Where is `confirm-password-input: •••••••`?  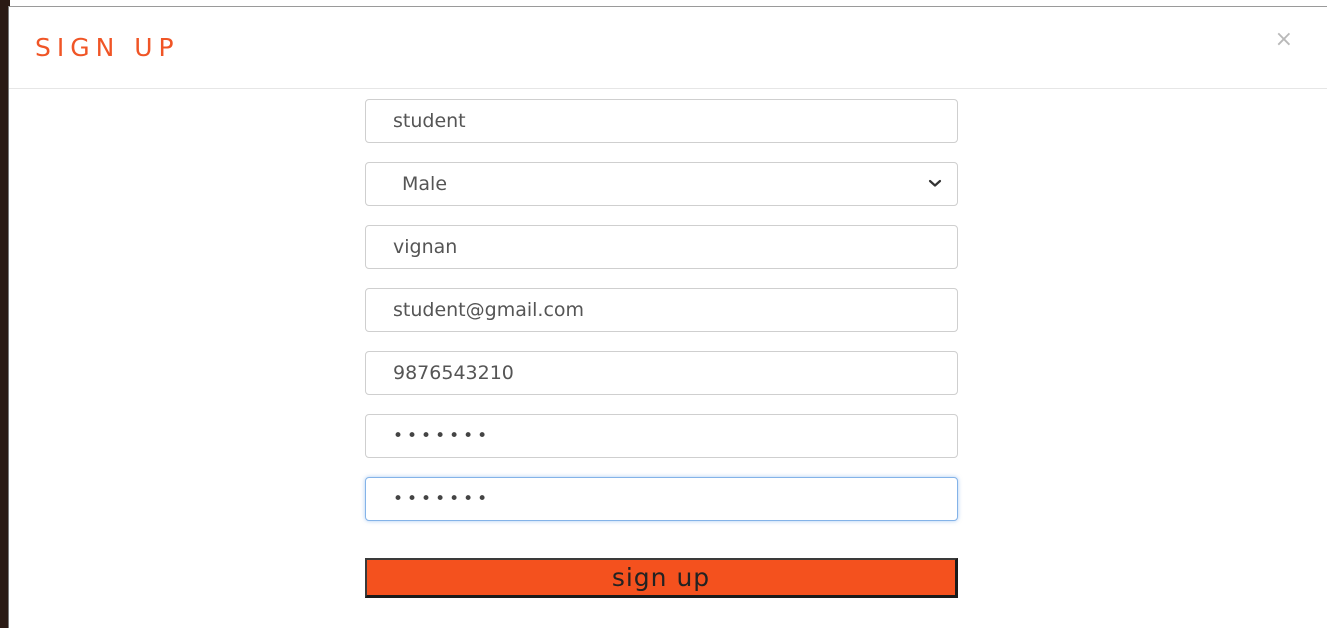 confirm-password-input: ••••••• is located at coordinates (661, 499).